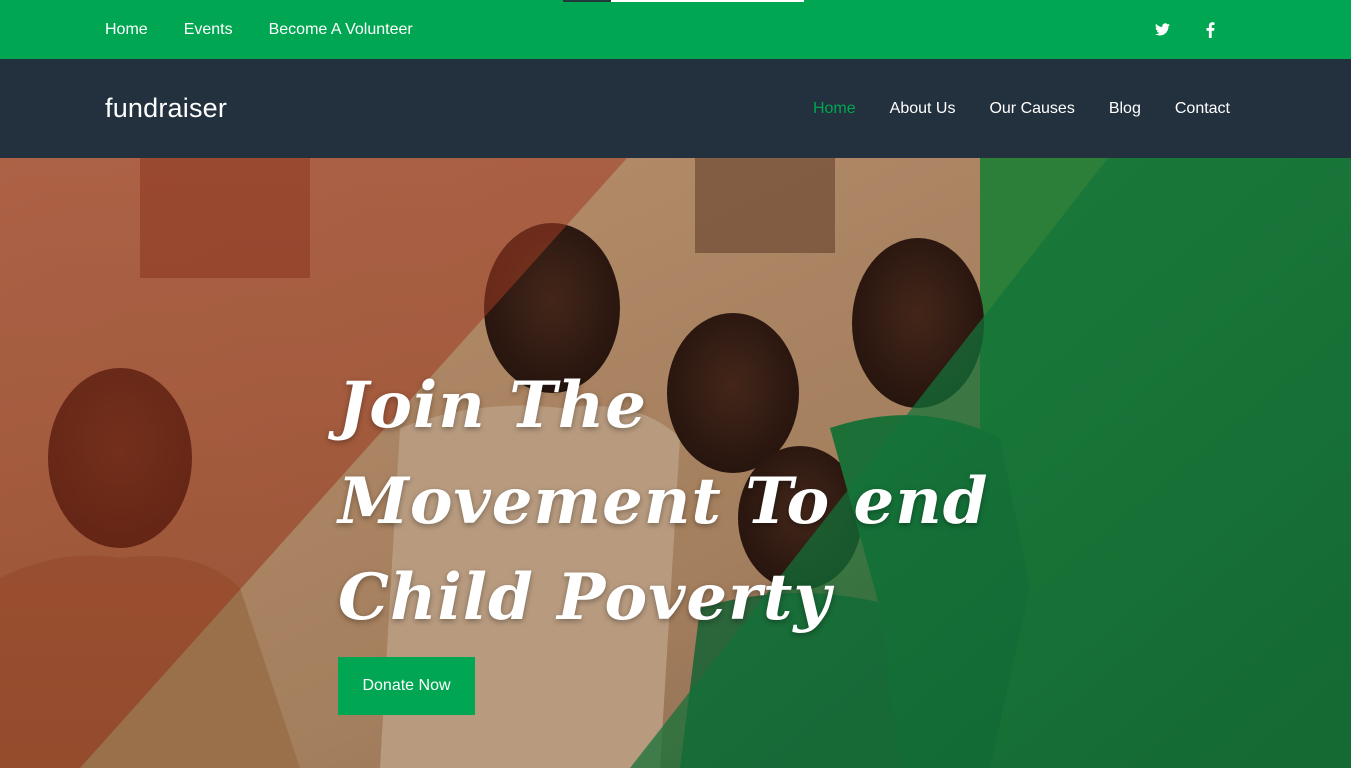  I want to click on nav-blog: Blog, so click(1125, 109).